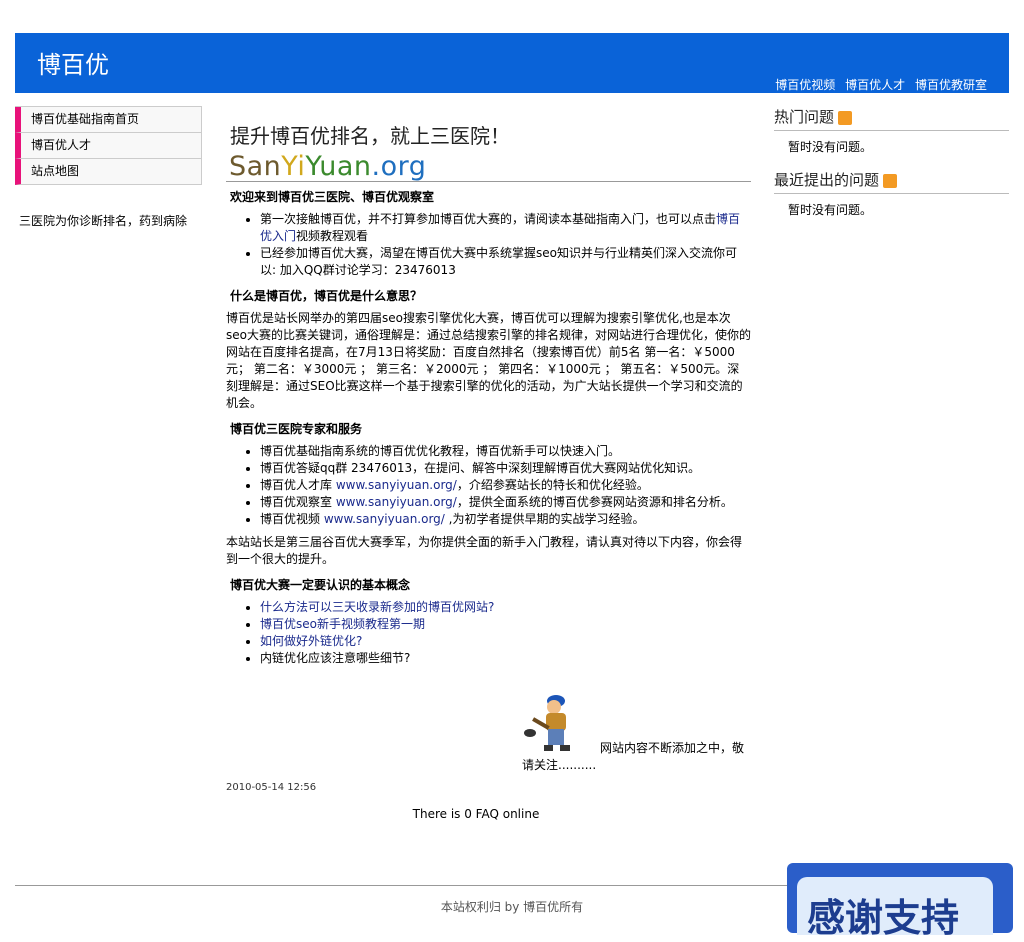 The image size is (1024, 942). I want to click on list-item: 什么方法可以三天收录新参加的博百优网站?, so click(505, 607).